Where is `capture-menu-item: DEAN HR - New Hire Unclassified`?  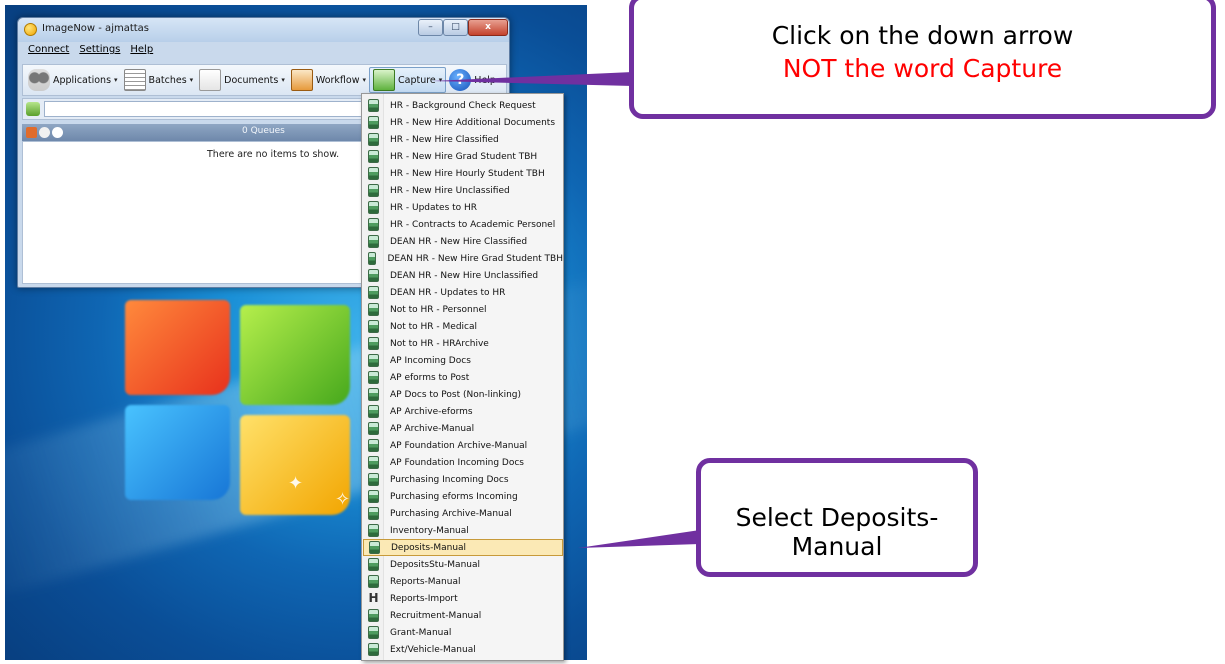 capture-menu-item: DEAN HR - New Hire Unclassified is located at coordinates (463, 275).